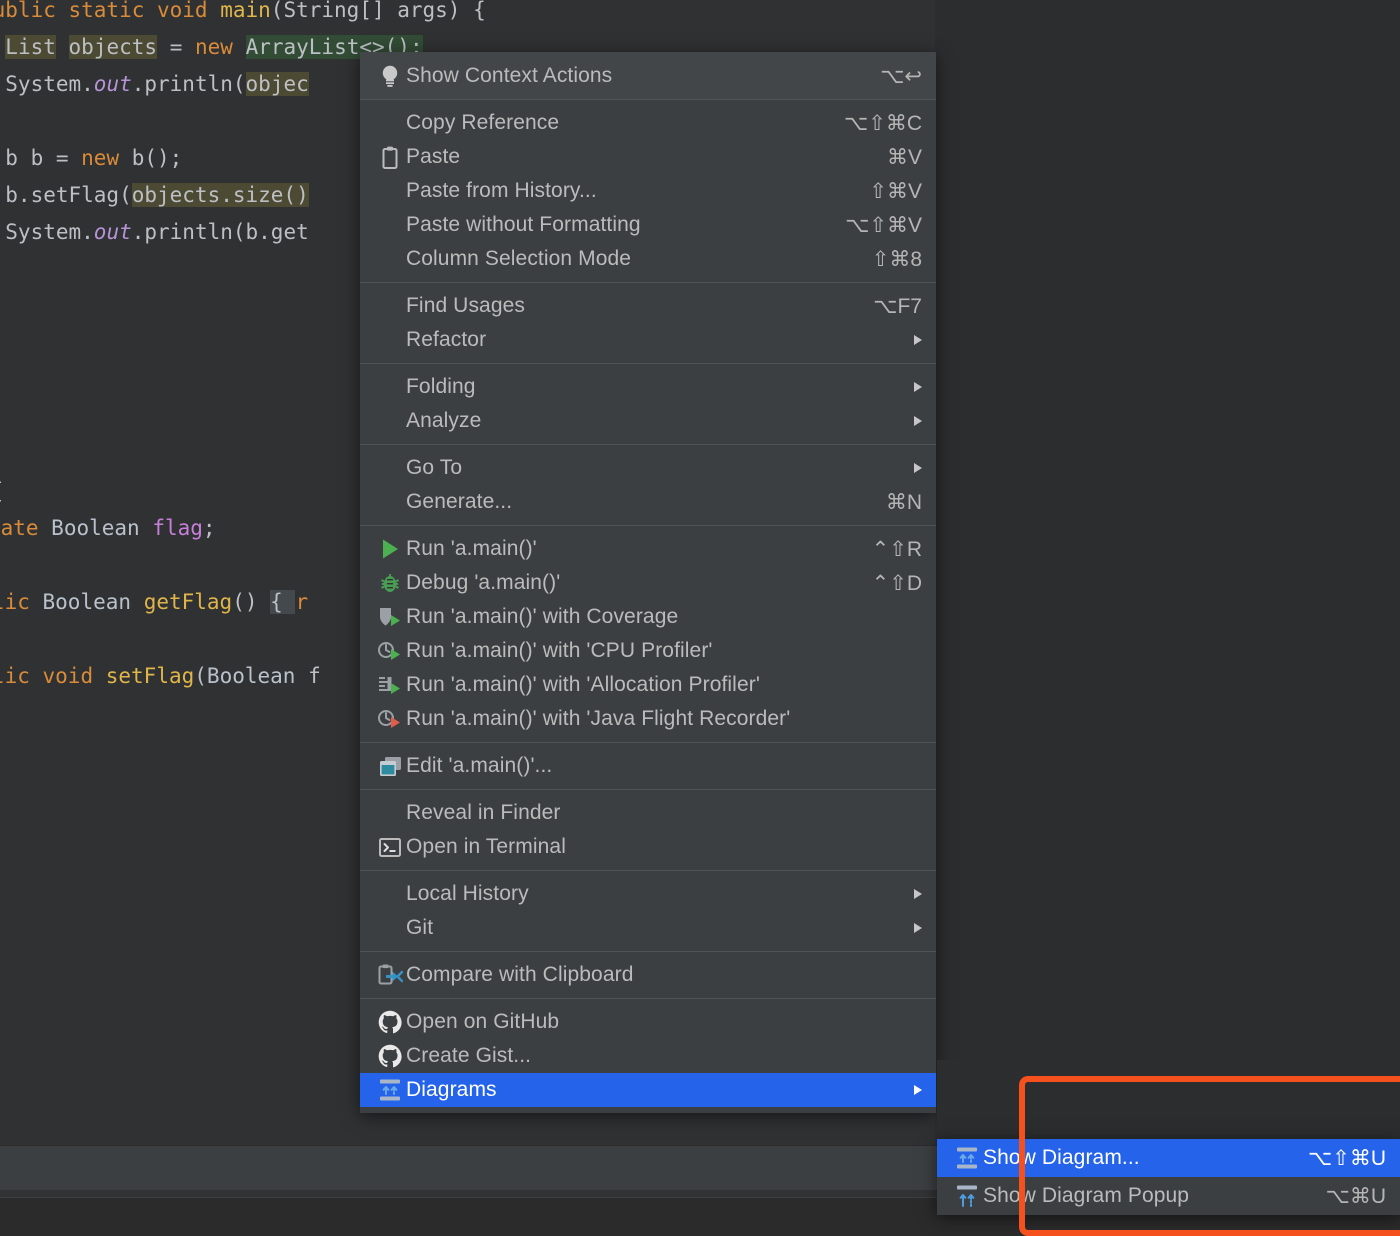 This screenshot has width=1400, height=1236. What do you see at coordinates (420, 927) in the screenshot?
I see `menu-item-label: Git` at bounding box center [420, 927].